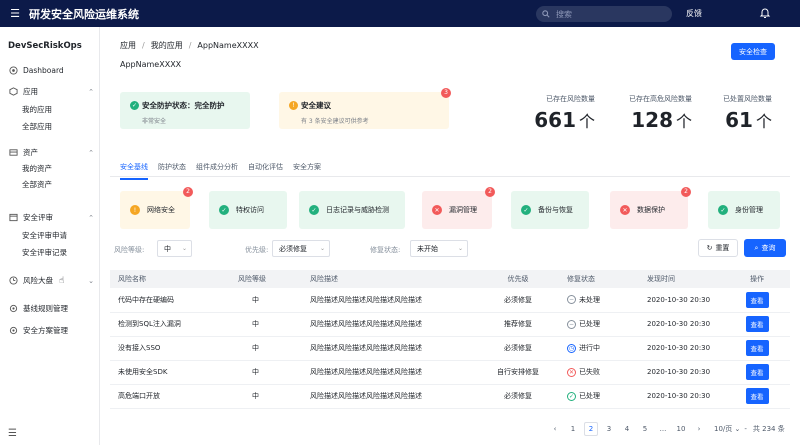 This screenshot has width=800, height=445. What do you see at coordinates (765, 248) in the screenshot?
I see `query-button: ⌕ 查询` at bounding box center [765, 248].